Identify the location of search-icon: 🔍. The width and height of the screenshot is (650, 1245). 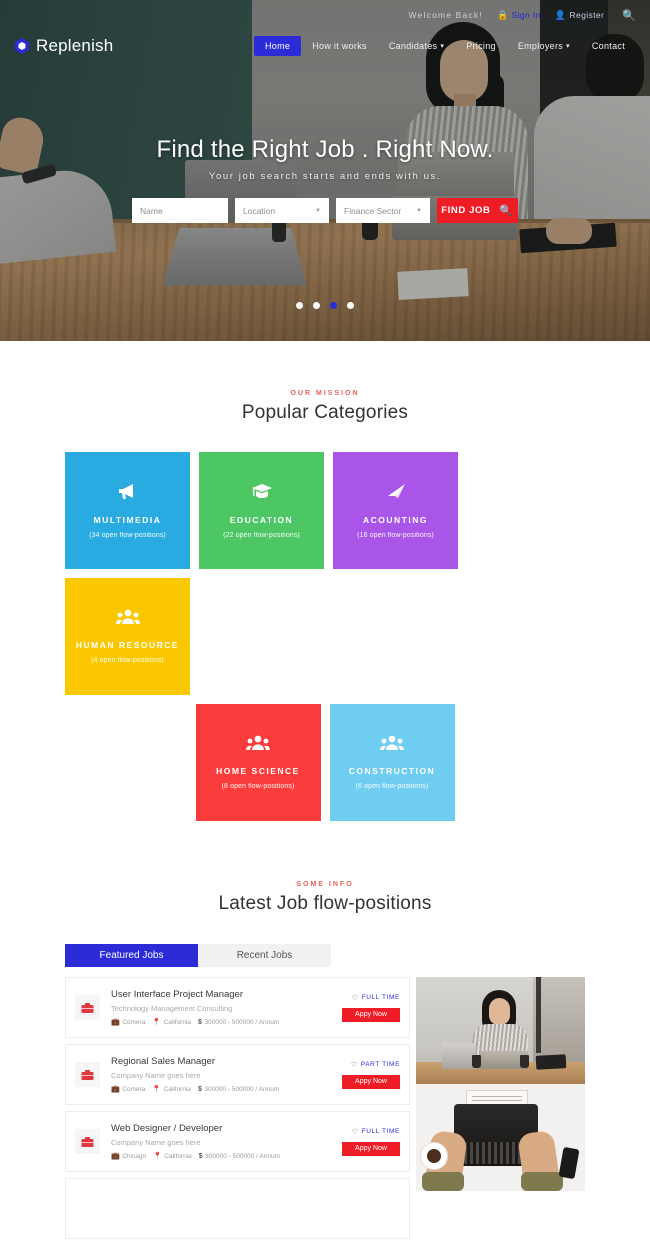
(629, 15).